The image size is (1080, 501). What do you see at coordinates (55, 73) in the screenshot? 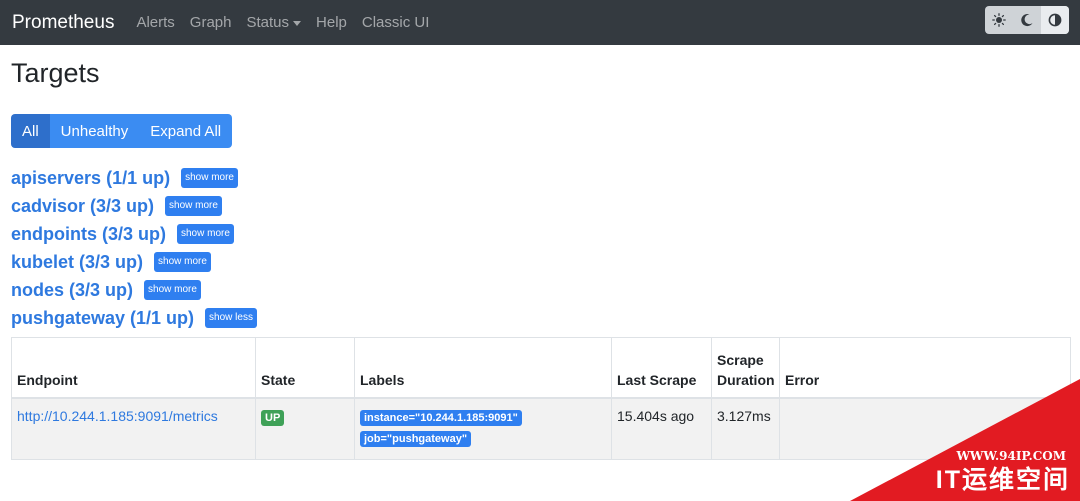
I see `page-title: Targets` at bounding box center [55, 73].